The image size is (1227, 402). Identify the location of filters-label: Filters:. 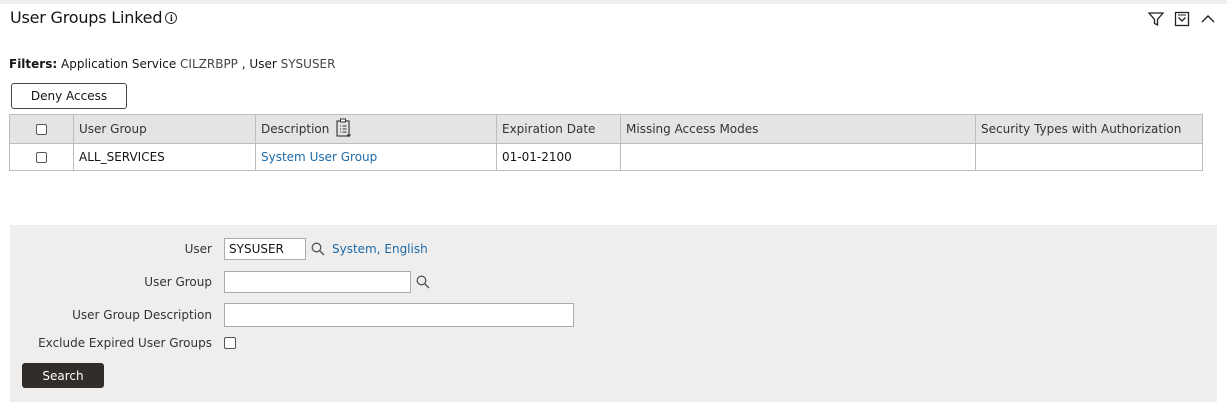
(33, 64).